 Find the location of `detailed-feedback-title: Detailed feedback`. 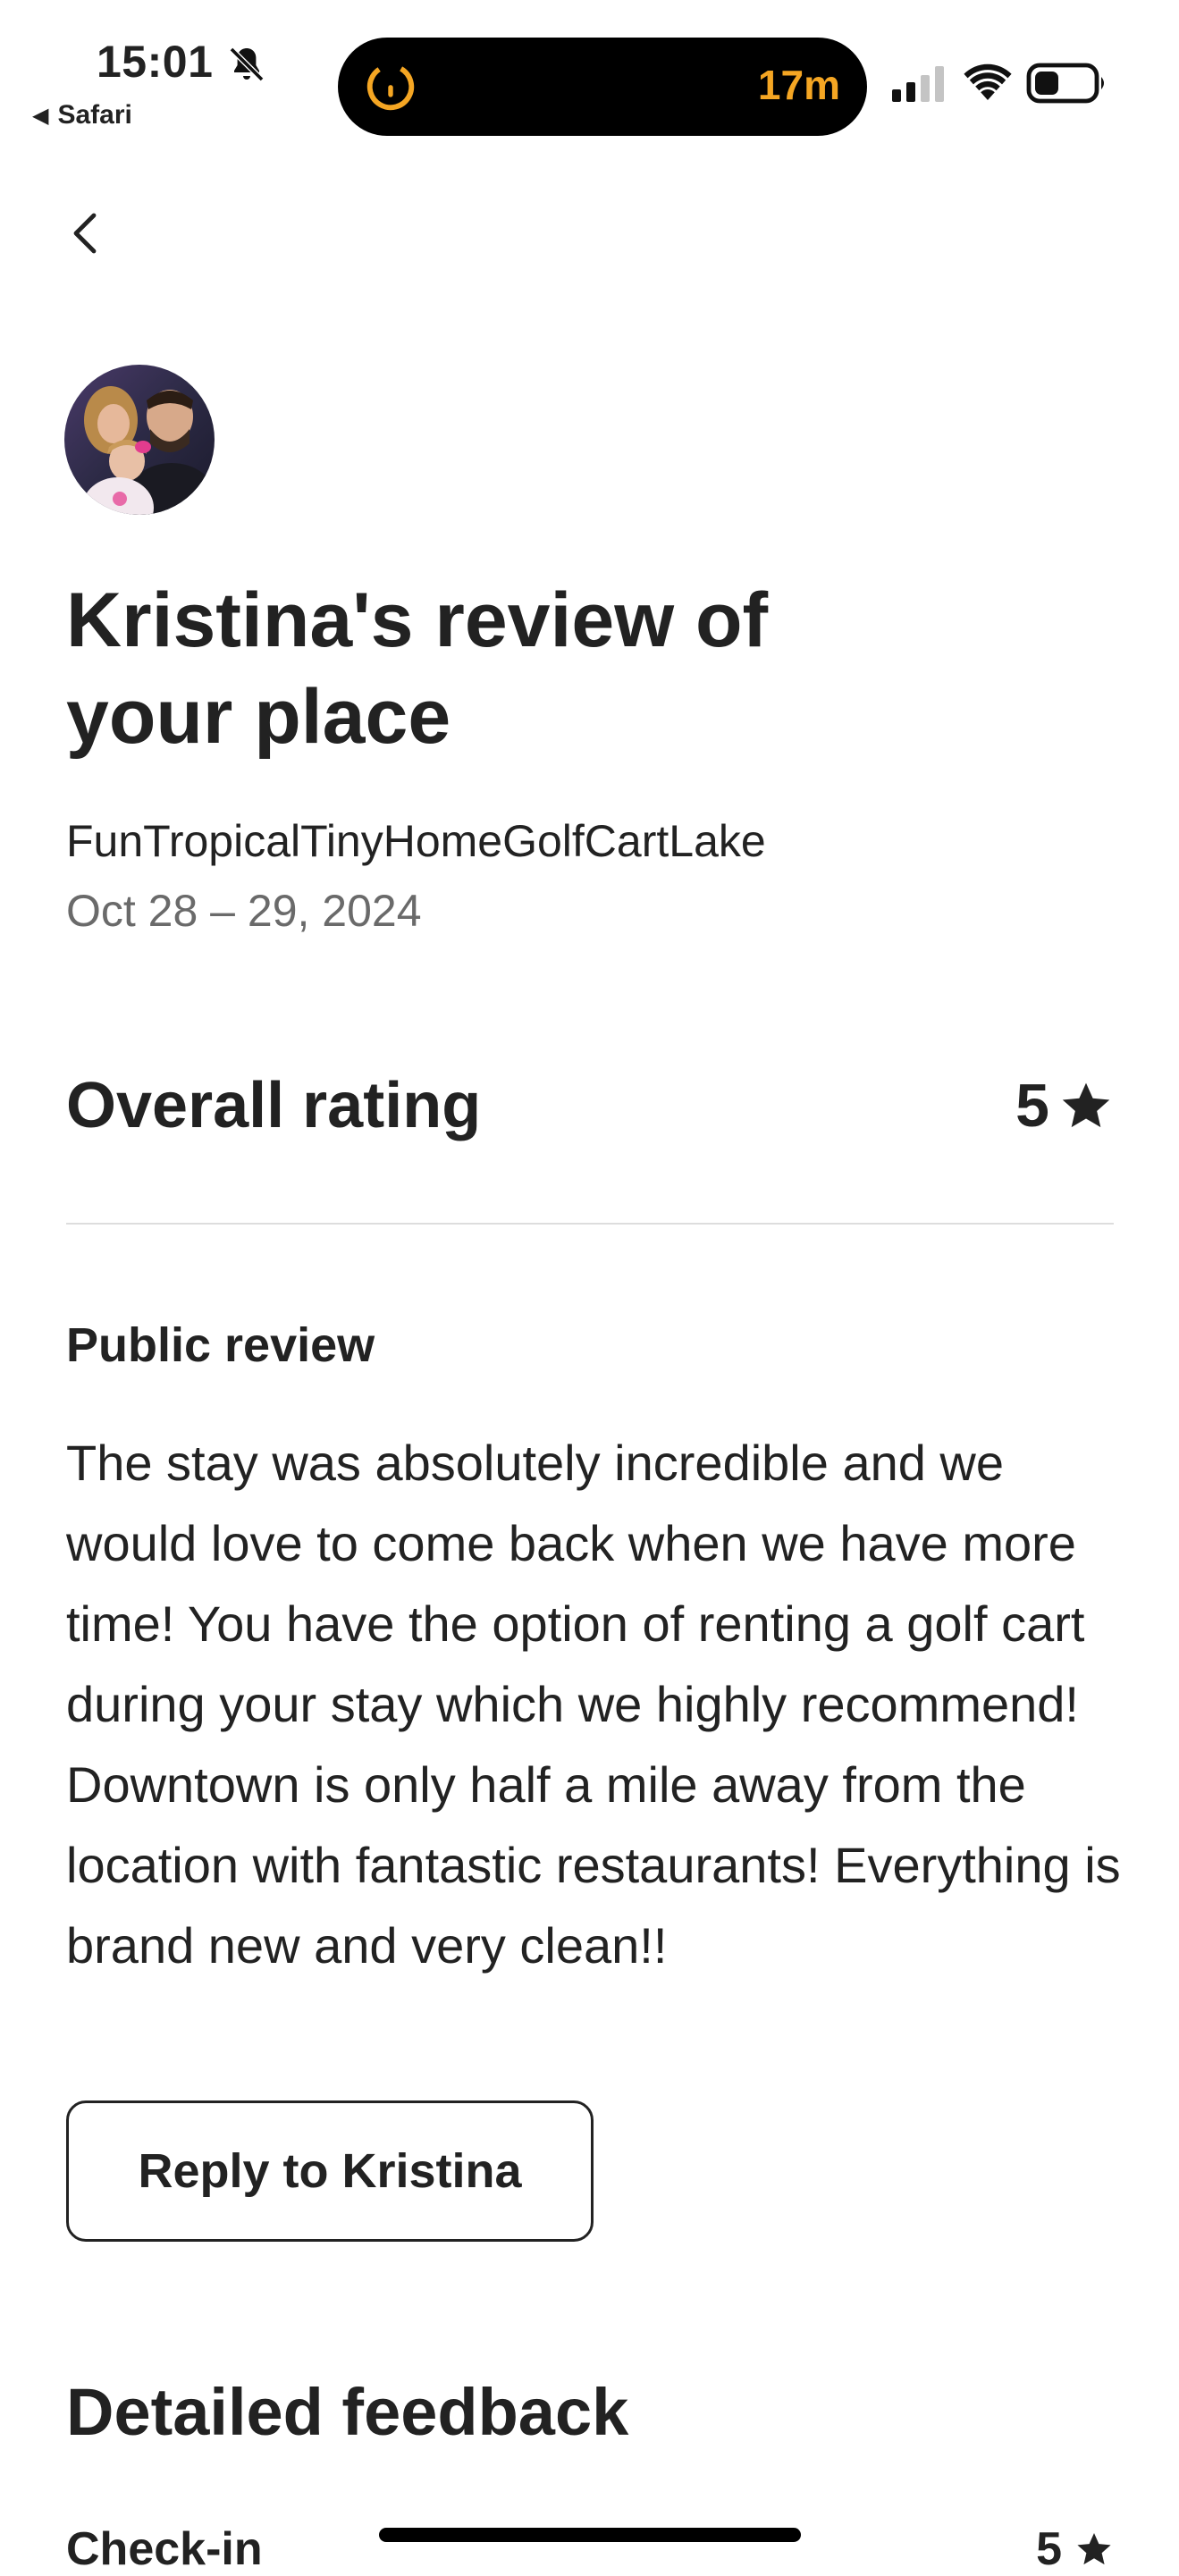

detailed-feedback-title: Detailed feedback is located at coordinates (347, 2412).